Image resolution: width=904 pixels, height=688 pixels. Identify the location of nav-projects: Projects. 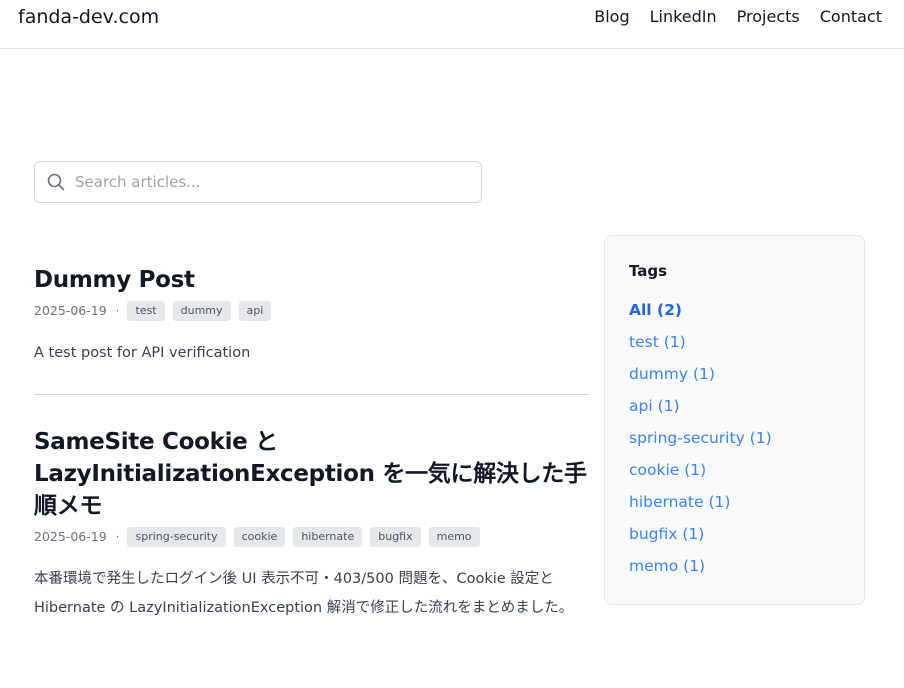
(768, 16).